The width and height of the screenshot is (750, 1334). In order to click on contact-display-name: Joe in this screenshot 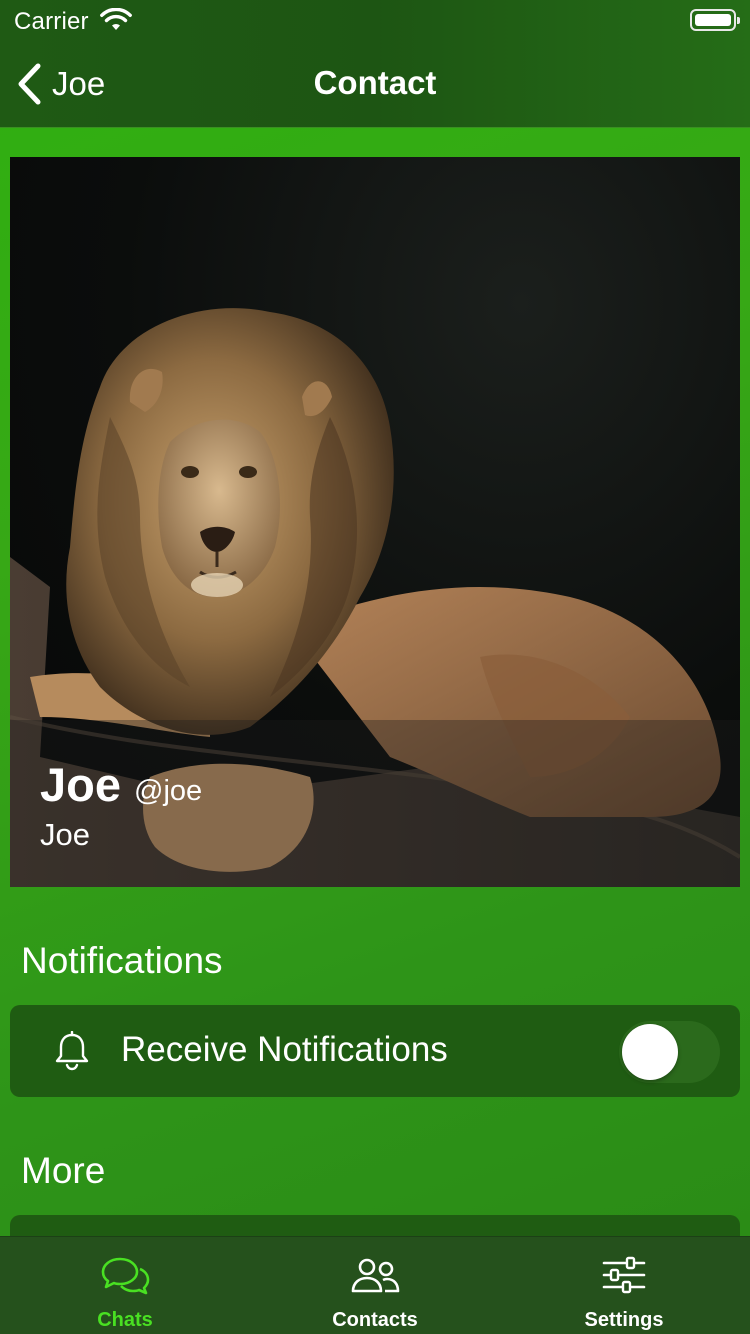, I will do `click(80, 784)`.